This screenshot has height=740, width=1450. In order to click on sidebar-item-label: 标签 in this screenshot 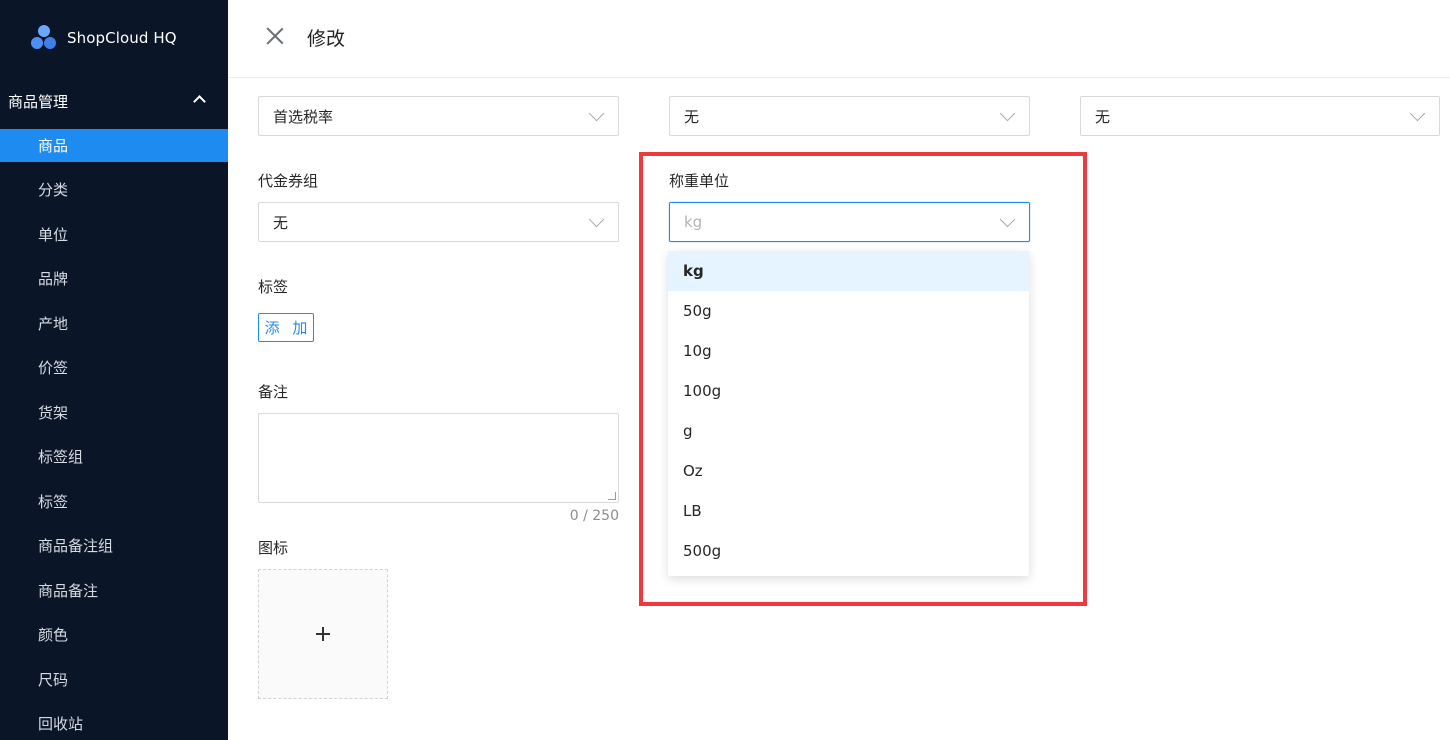, I will do `click(53, 502)`.